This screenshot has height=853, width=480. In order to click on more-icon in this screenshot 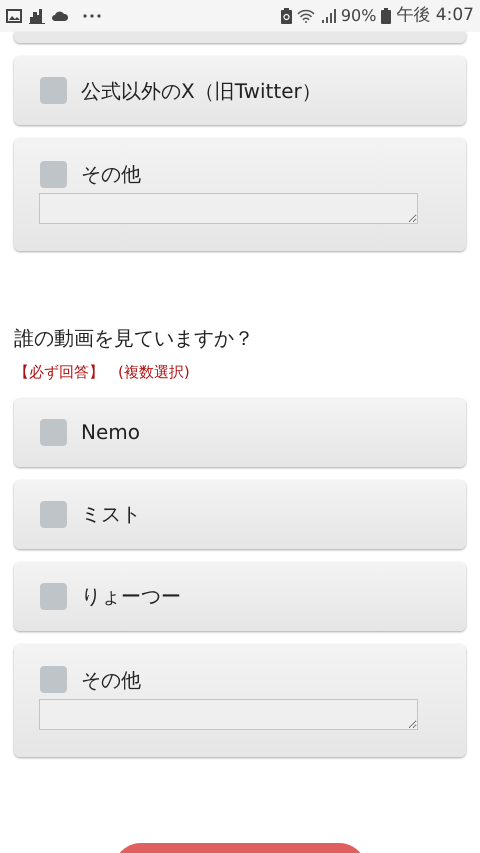, I will do `click(92, 16)`.